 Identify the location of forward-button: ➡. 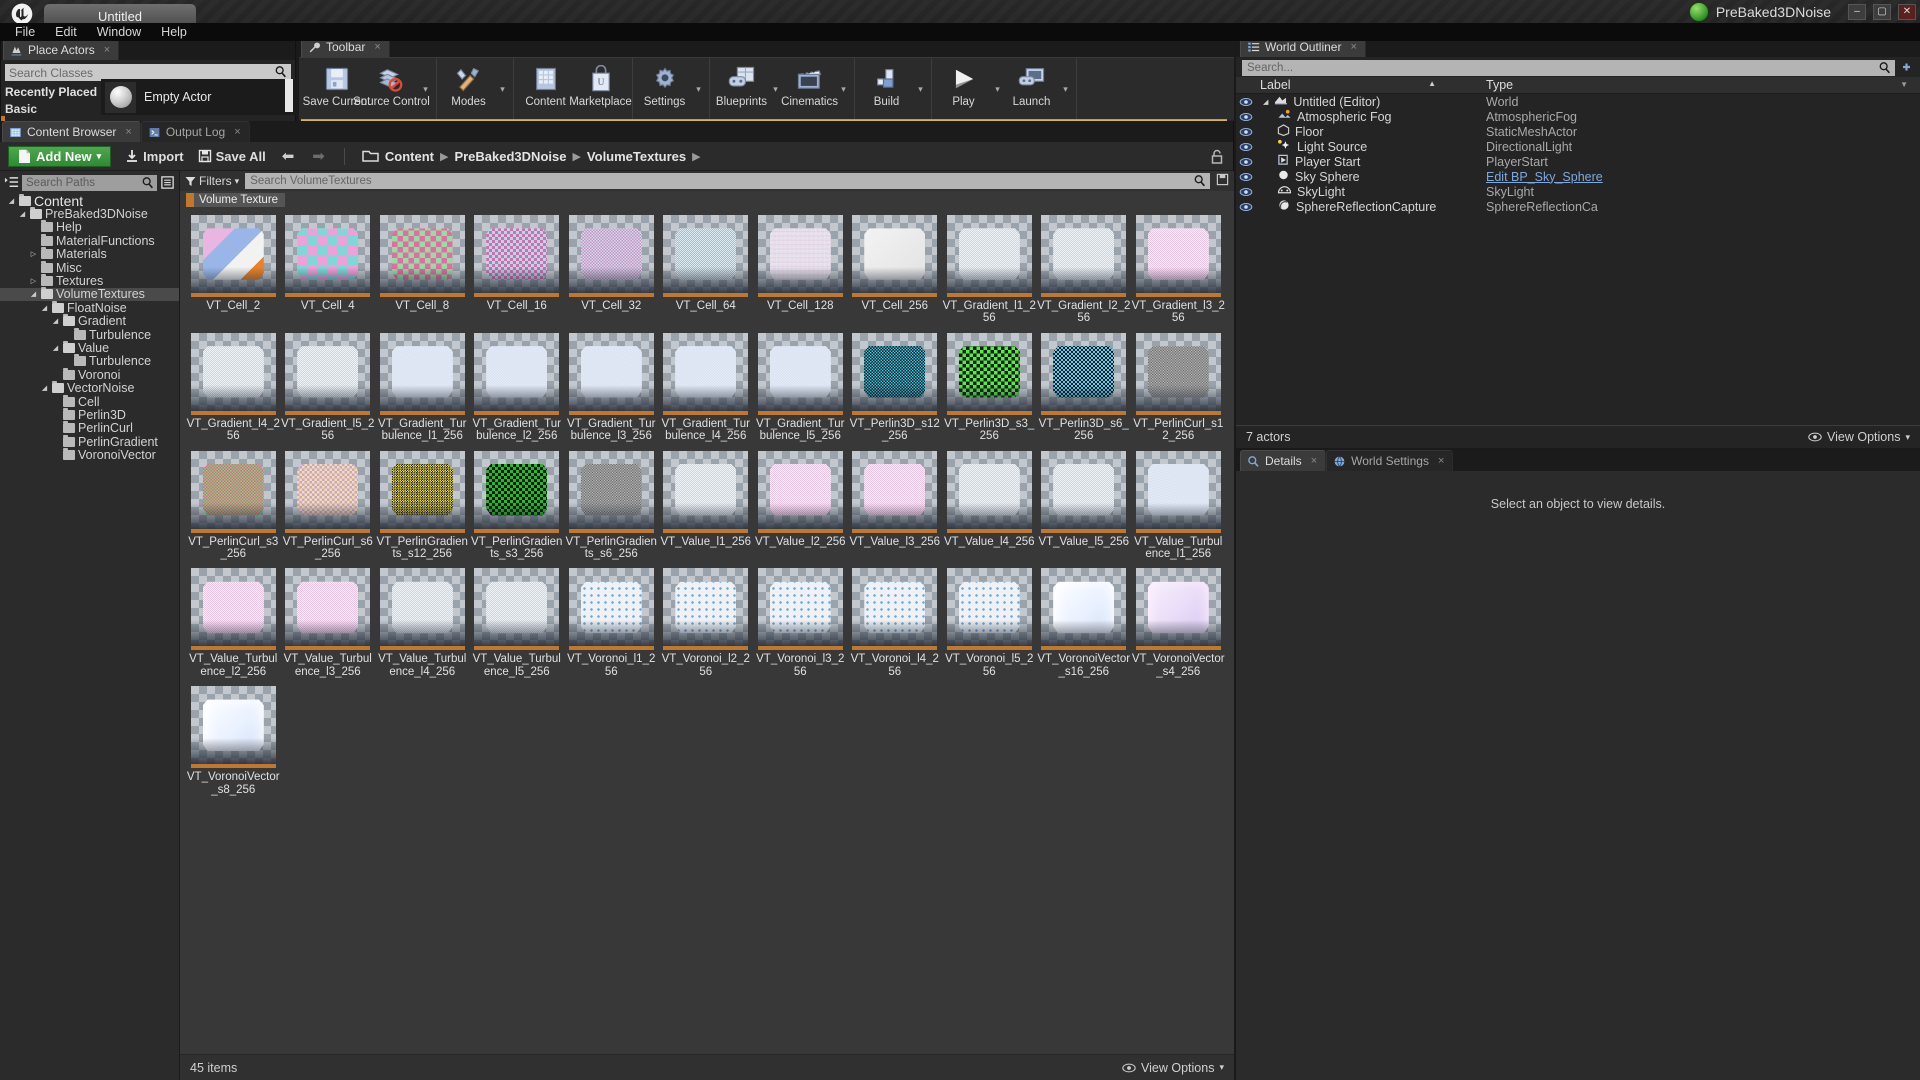
(318, 156).